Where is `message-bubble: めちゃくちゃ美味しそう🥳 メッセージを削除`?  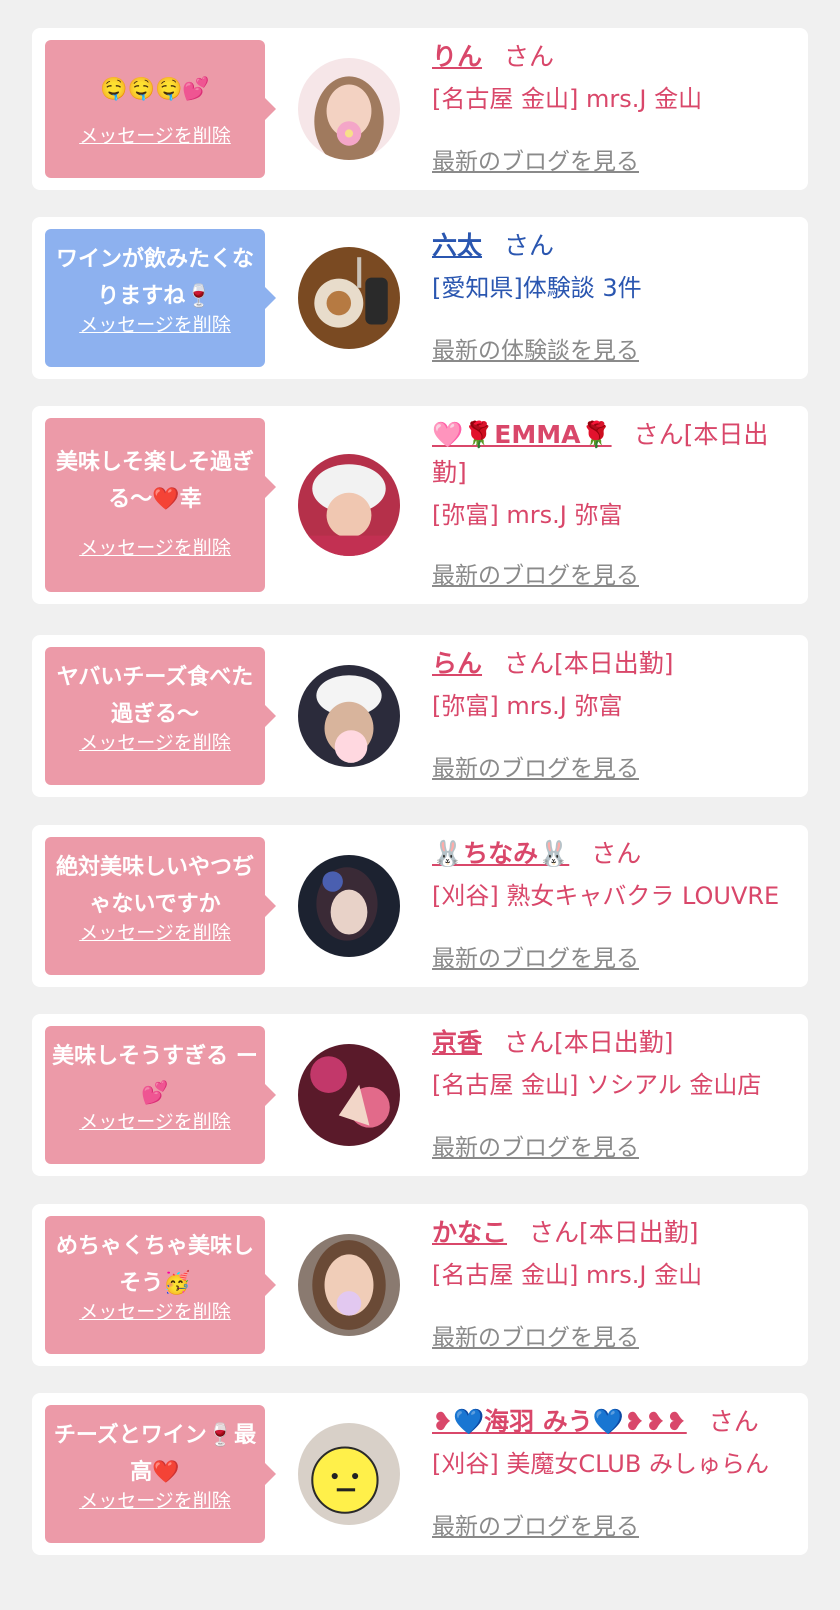
message-bubble: めちゃくちゃ美味しそう🥳 メッセージを削除 is located at coordinates (160, 1285).